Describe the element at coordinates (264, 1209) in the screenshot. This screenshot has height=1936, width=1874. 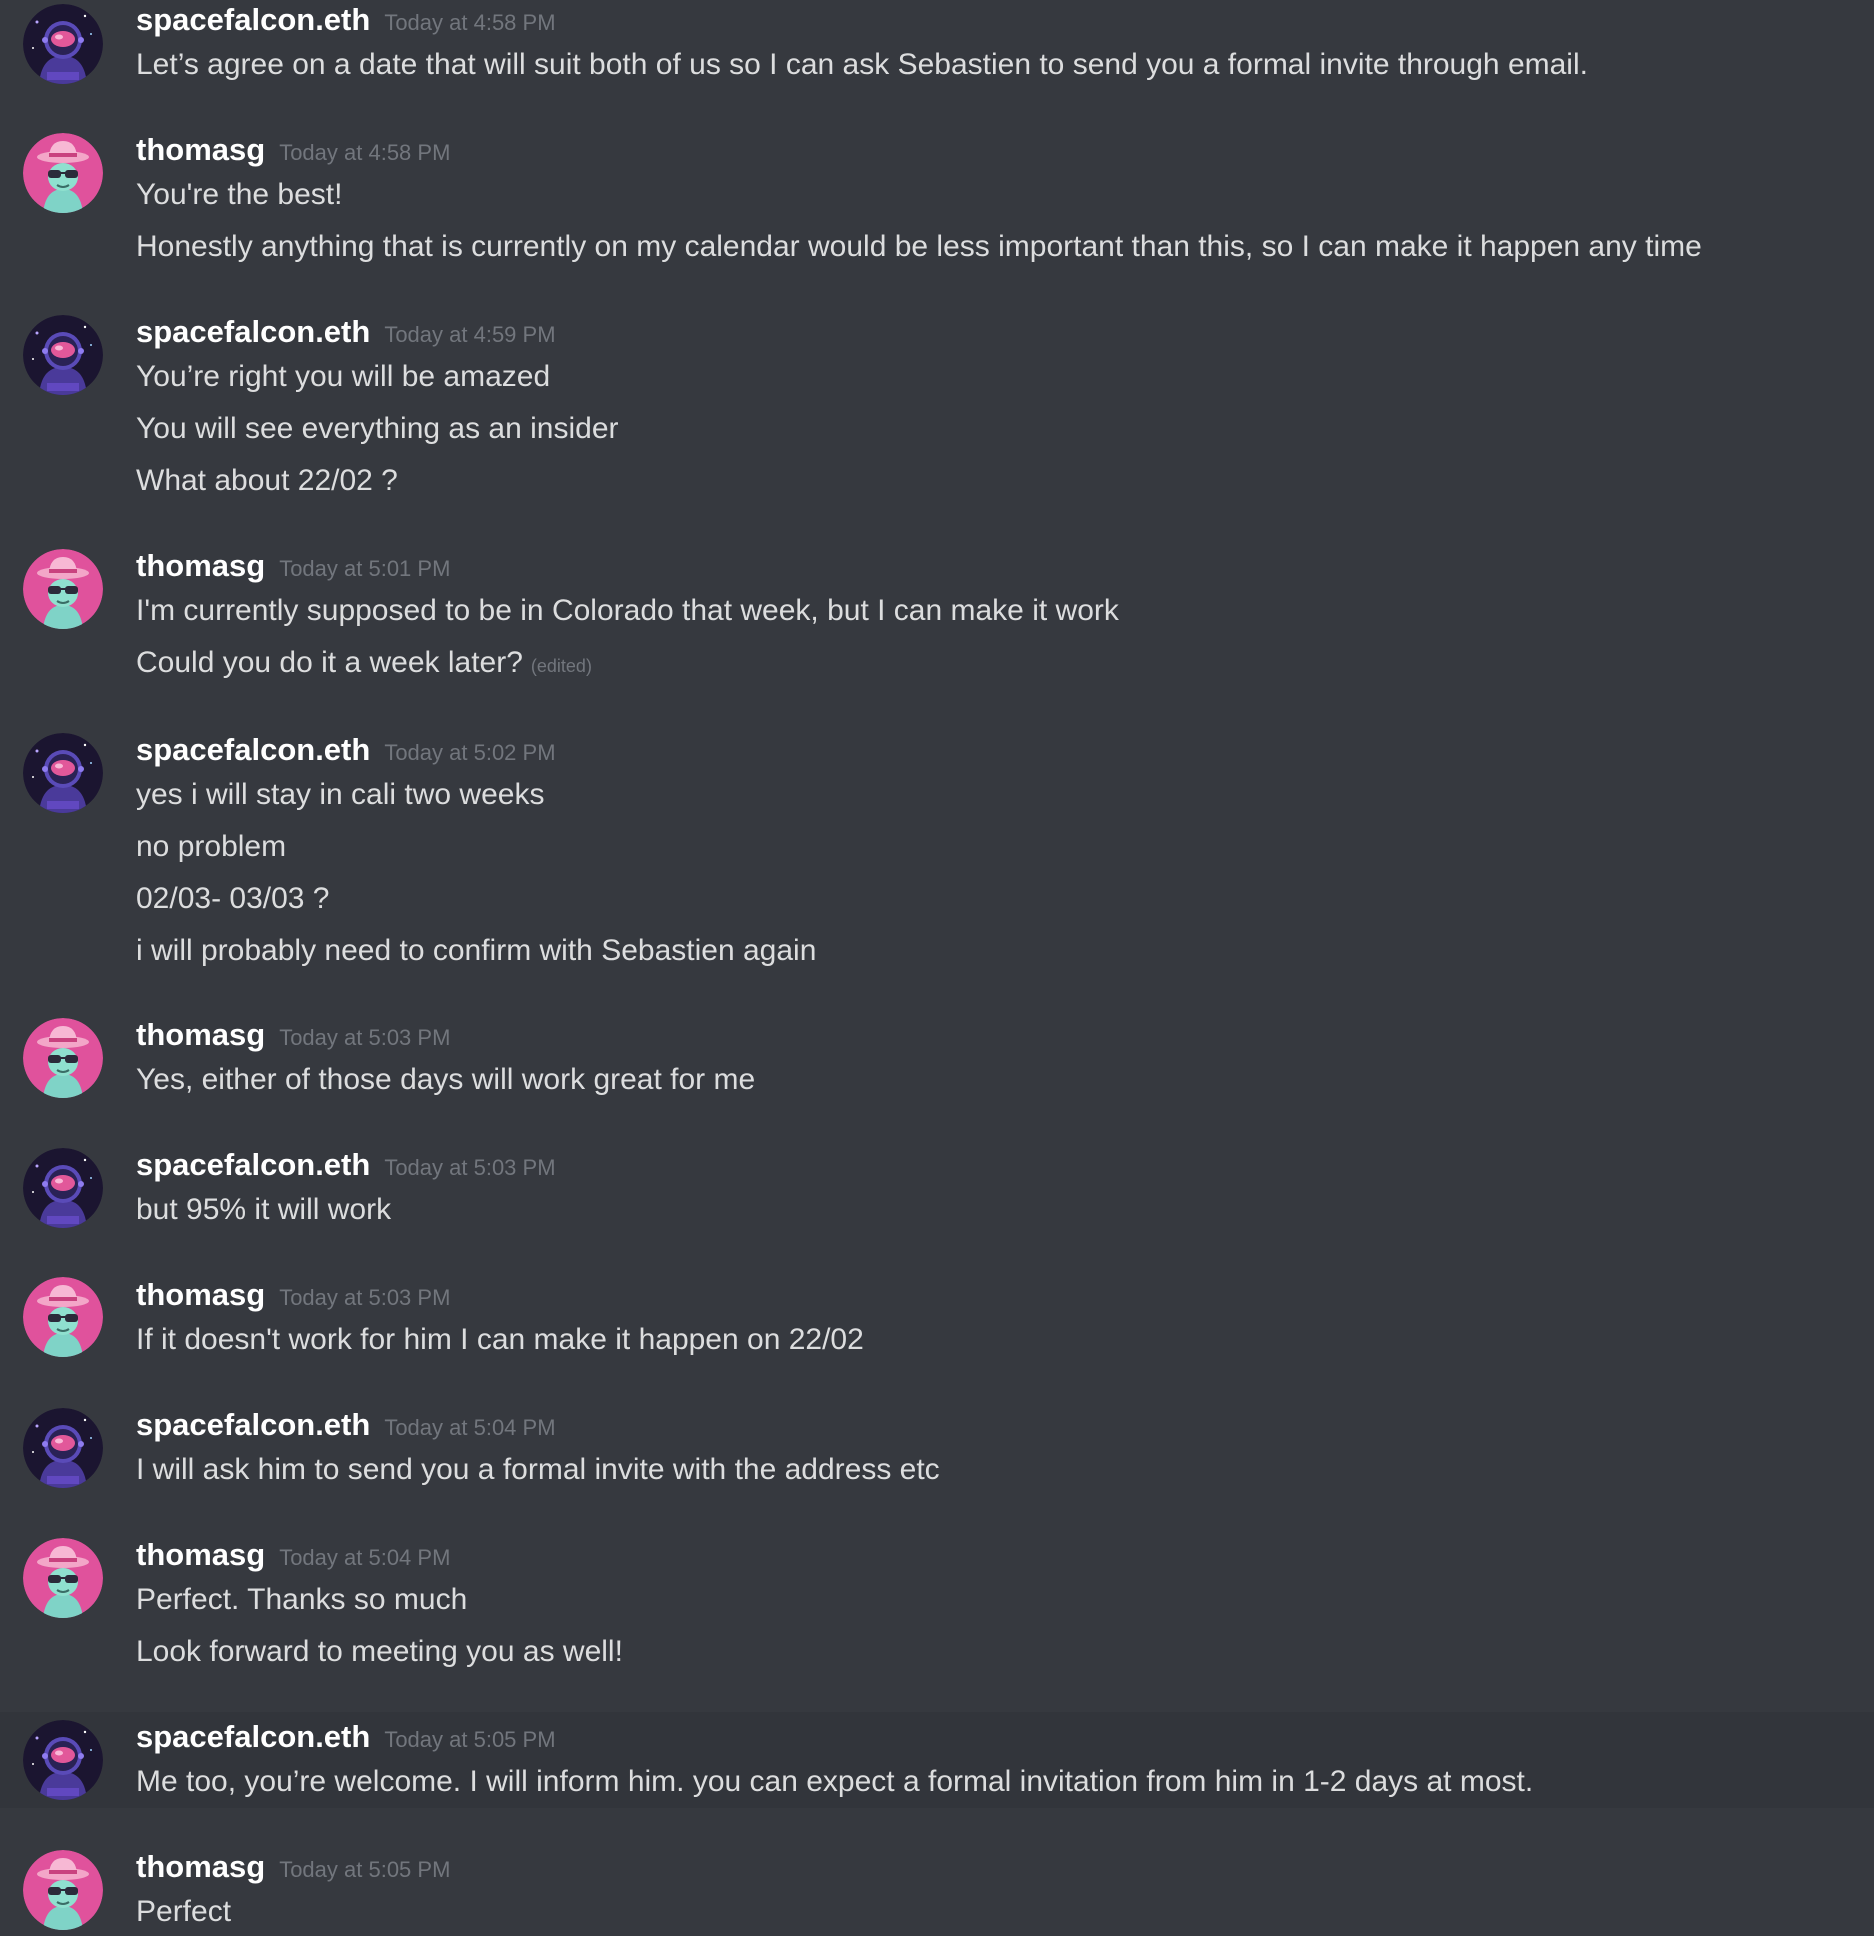
I see `message-text: but 95% it will work` at that location.